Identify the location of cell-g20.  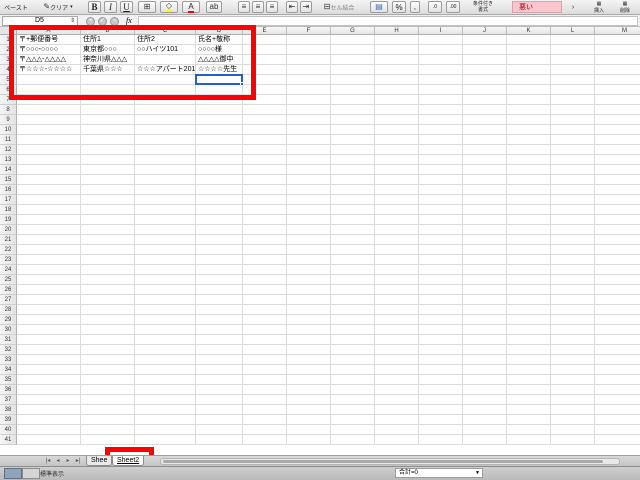
(353, 230).